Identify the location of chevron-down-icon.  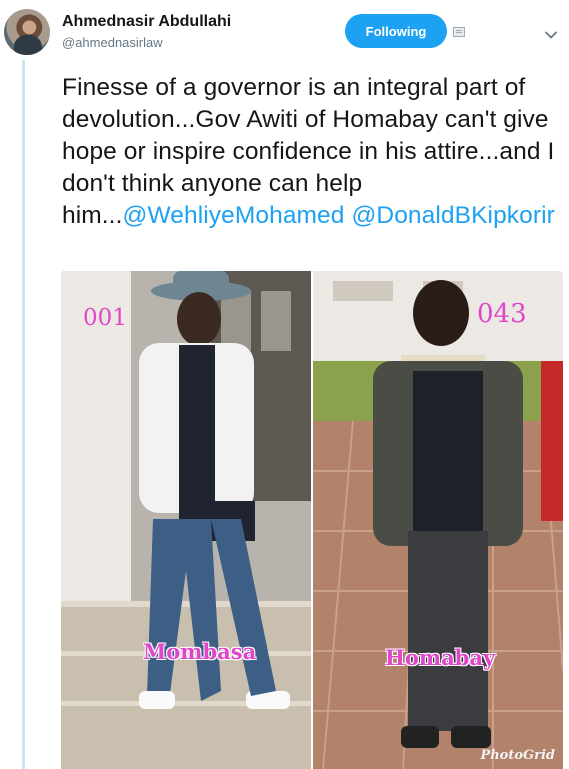
(551, 35).